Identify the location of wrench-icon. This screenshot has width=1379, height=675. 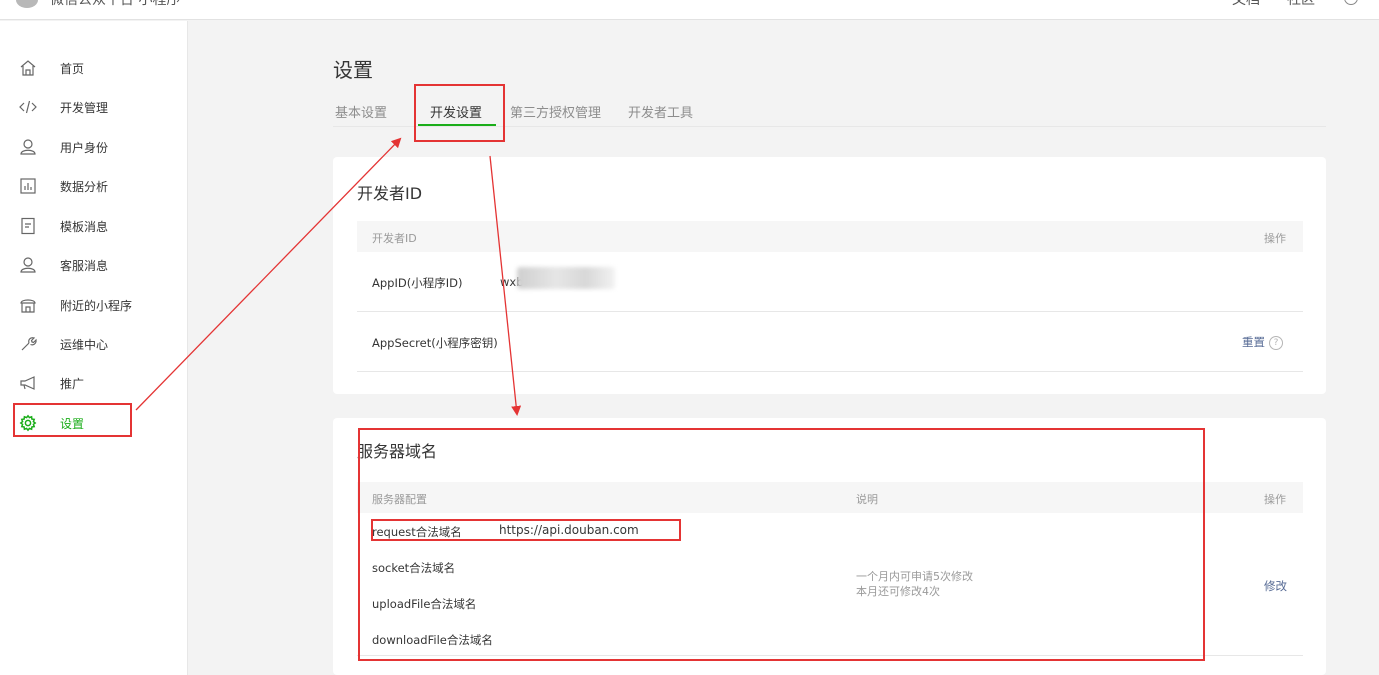
(28, 344).